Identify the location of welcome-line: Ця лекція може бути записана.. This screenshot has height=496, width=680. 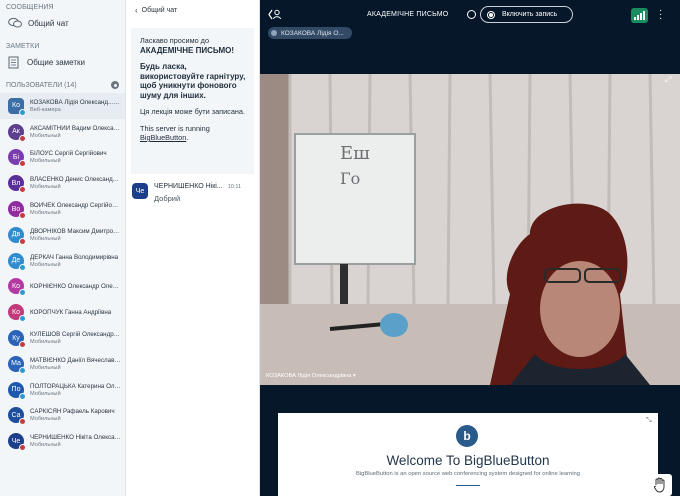
(192, 111).